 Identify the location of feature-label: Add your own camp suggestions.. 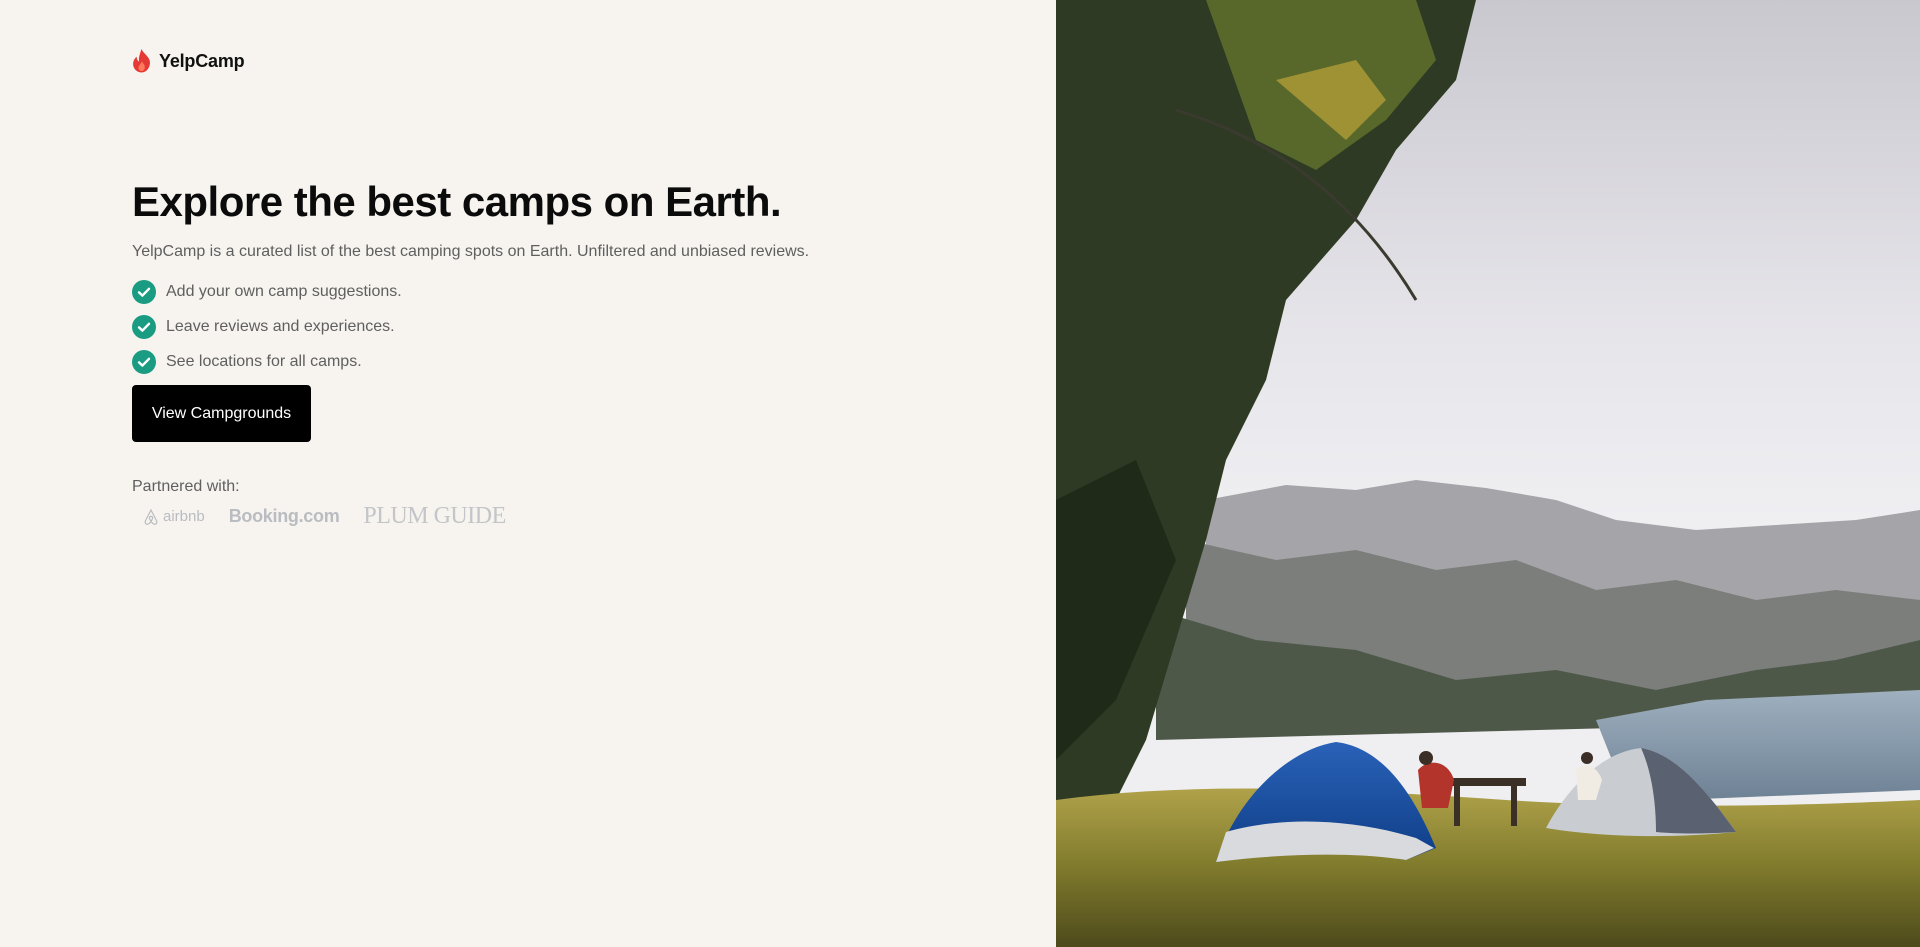
(284, 291).